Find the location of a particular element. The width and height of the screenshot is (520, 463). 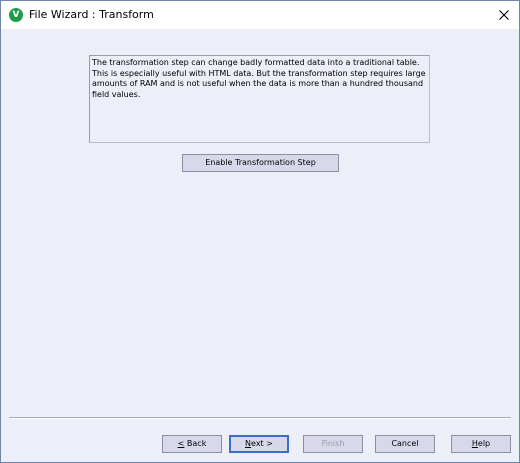

window-title: File Wizard : Transform is located at coordinates (91, 14).